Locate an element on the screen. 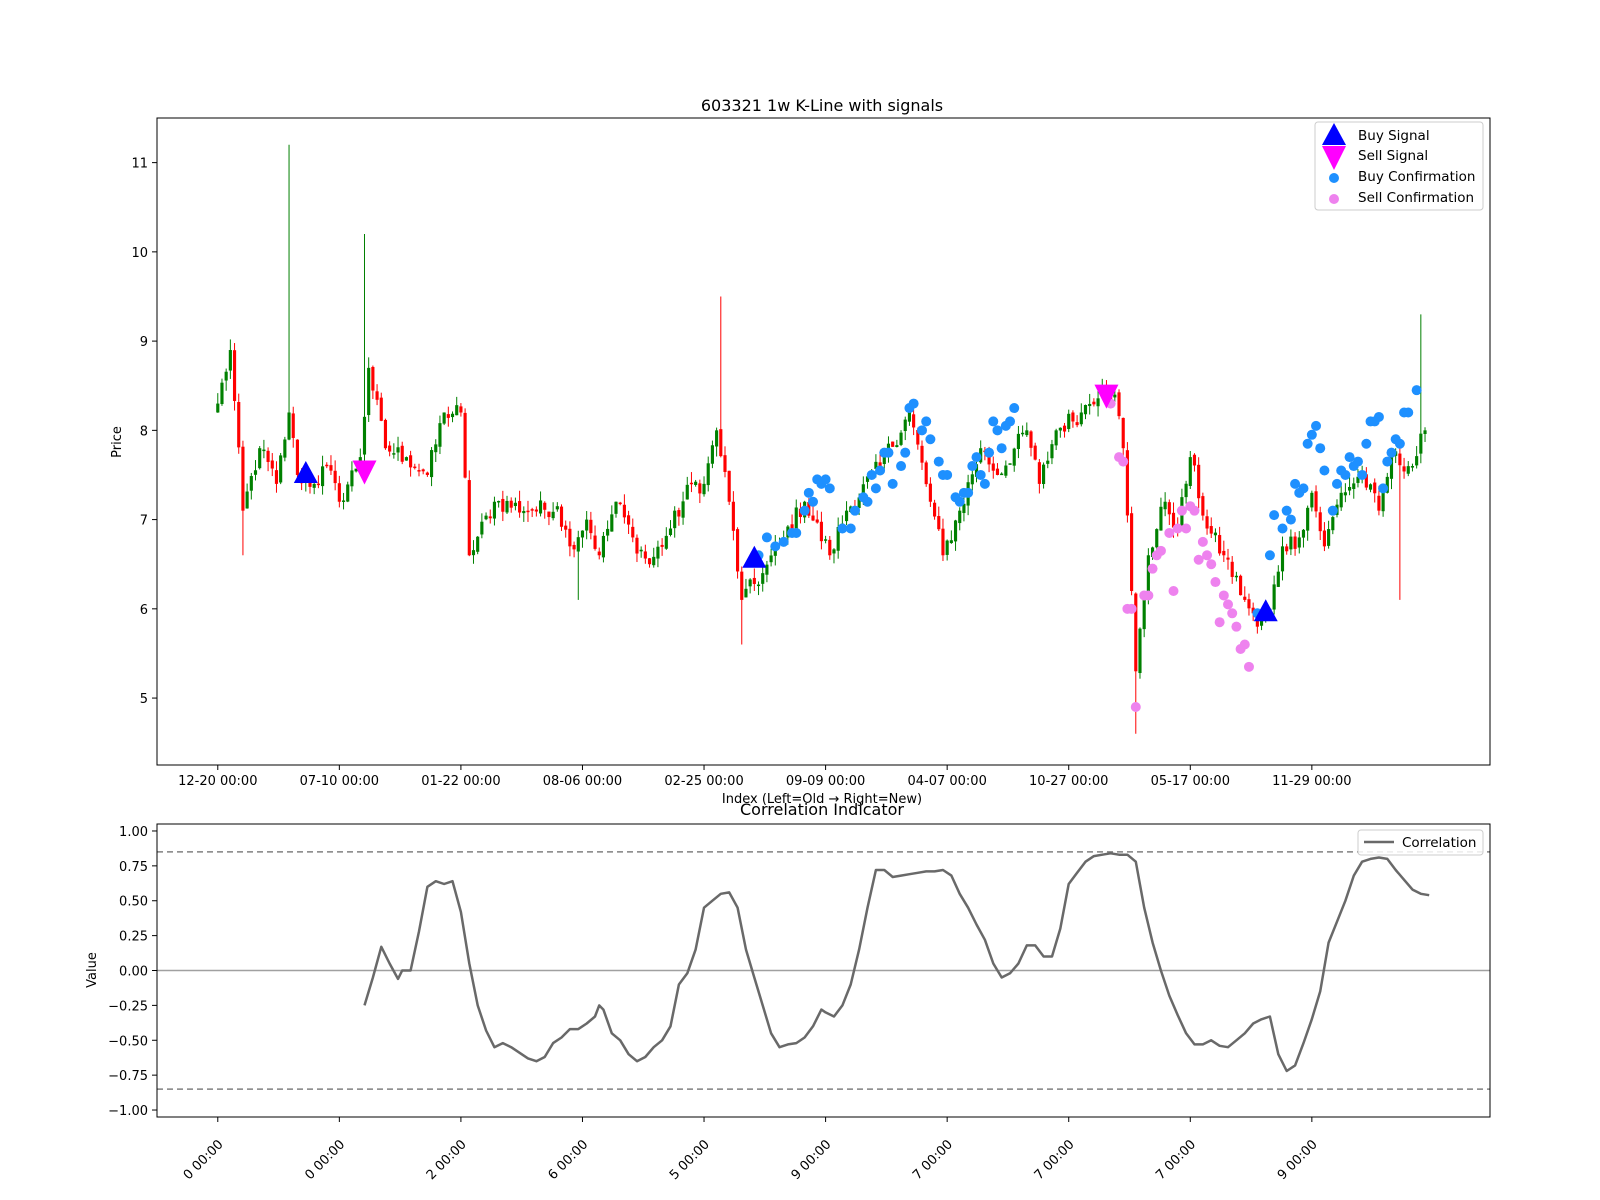  correlation-y-tick-label: 0.75 is located at coordinates (133, 867).